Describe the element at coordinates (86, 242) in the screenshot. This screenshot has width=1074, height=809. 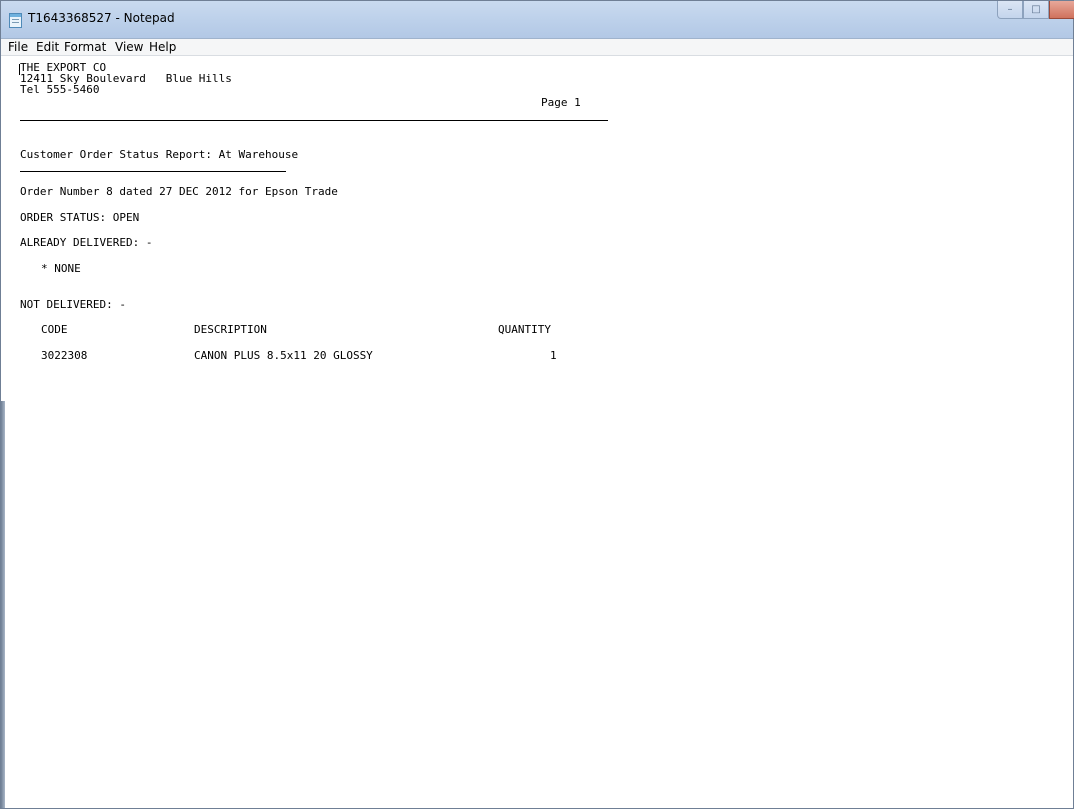
I see `already-delivered-label: ALREADY DELIVERED: -` at that location.